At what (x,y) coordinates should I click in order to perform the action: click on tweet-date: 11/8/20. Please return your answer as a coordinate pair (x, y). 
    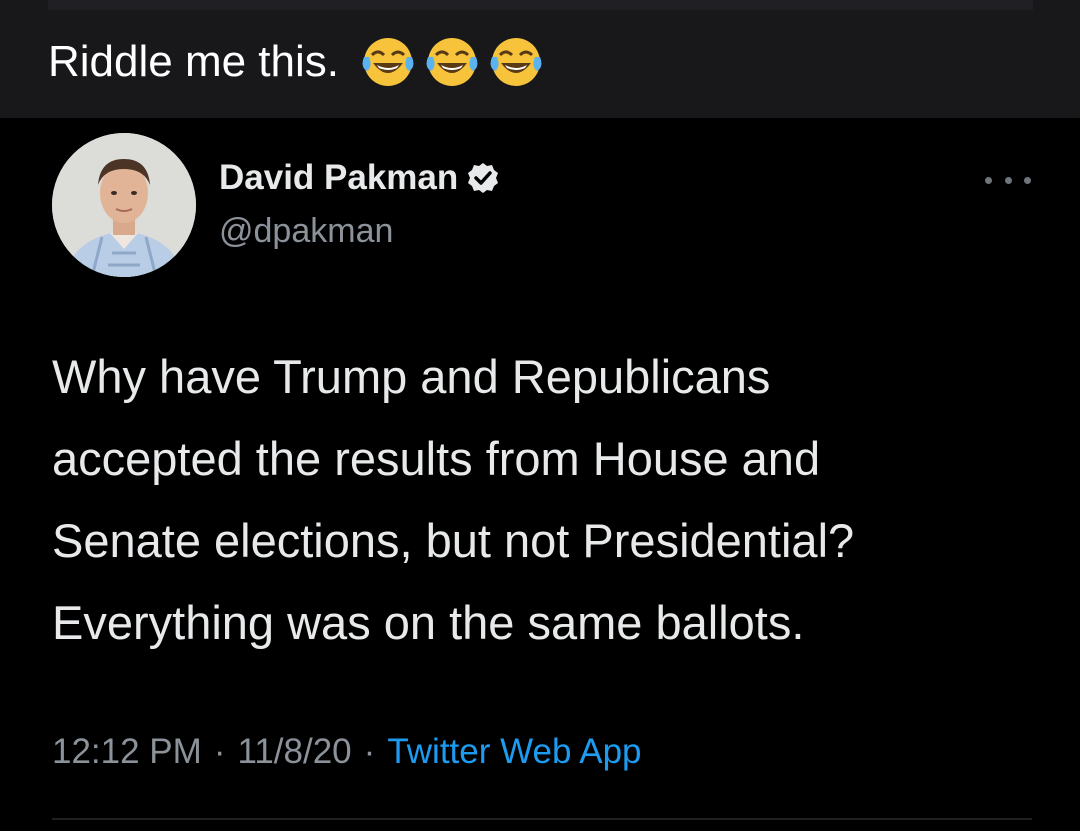
    Looking at the image, I should click on (294, 752).